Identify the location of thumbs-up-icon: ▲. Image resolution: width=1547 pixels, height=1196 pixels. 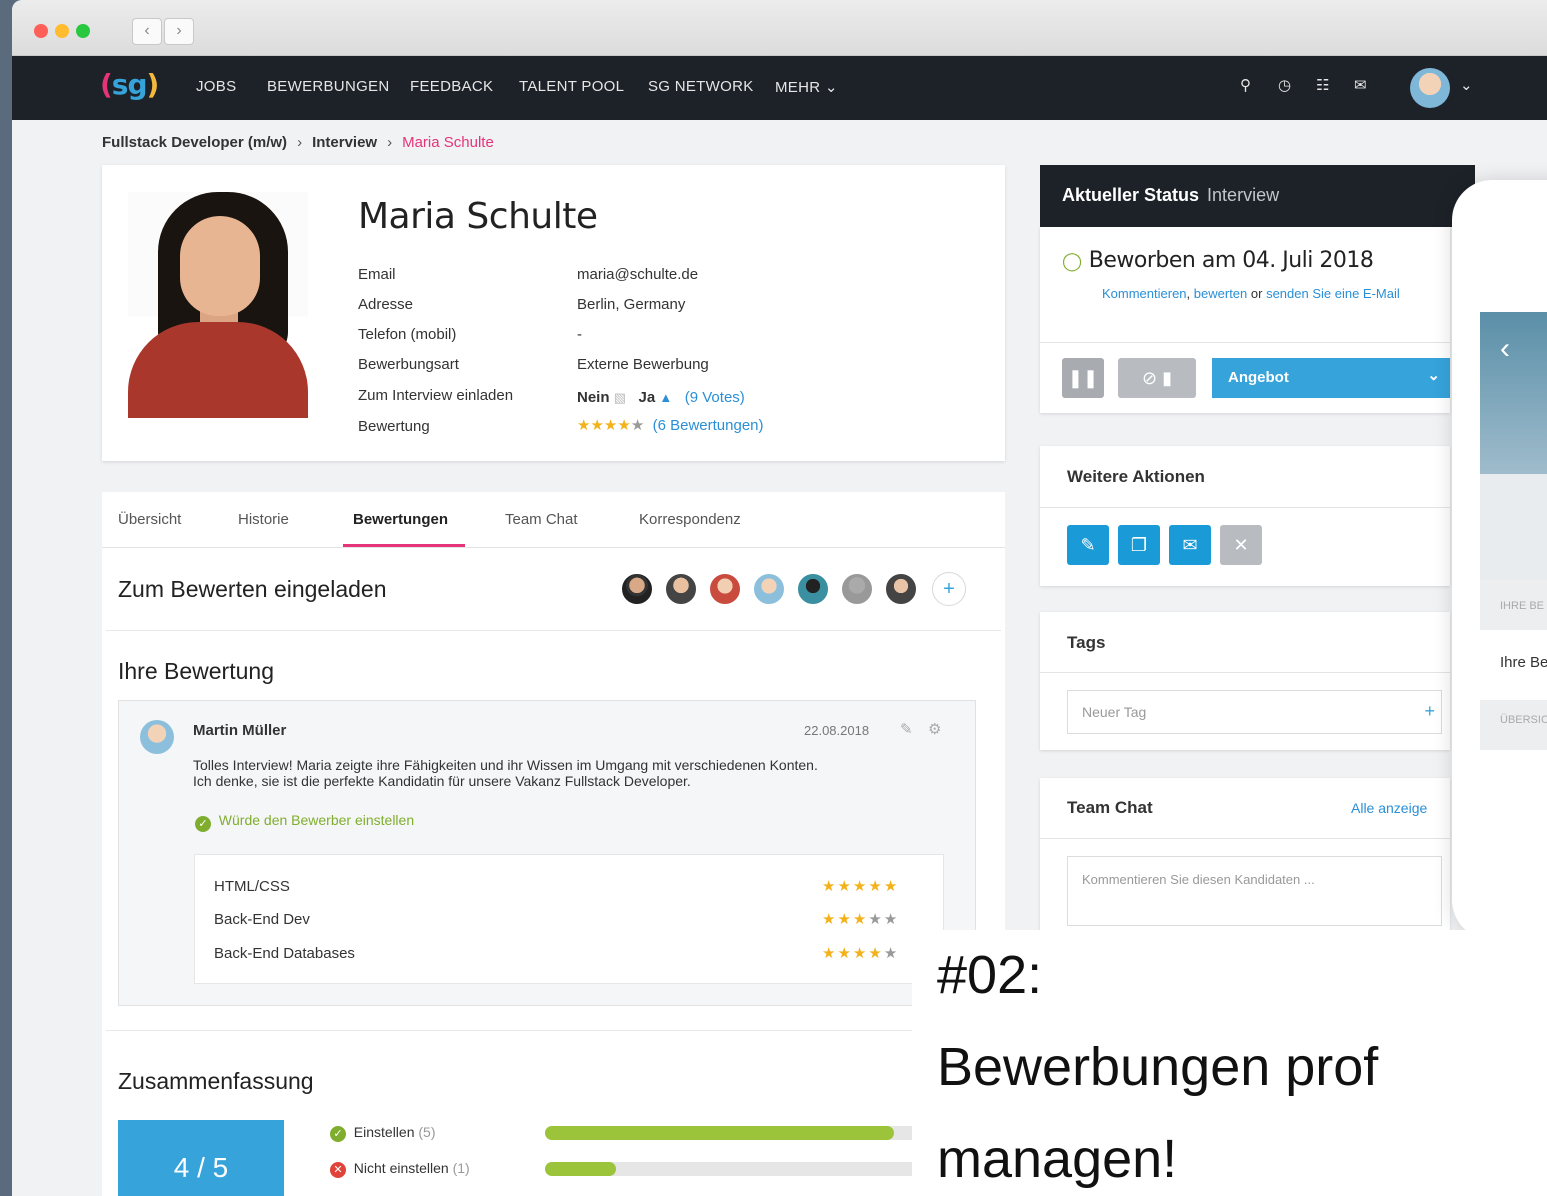
(665, 397).